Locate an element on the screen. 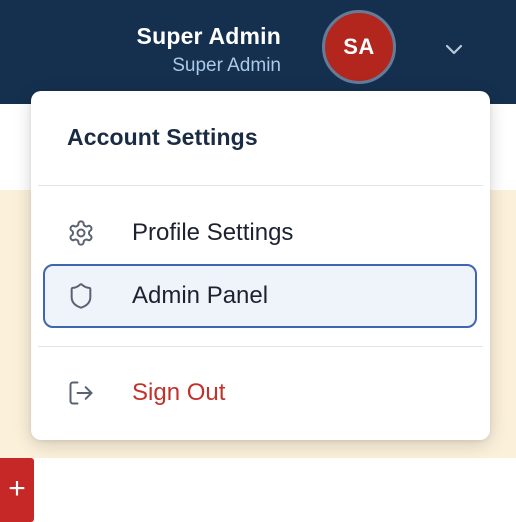 The image size is (516, 522). chevron-down-icon is located at coordinates (454, 49).